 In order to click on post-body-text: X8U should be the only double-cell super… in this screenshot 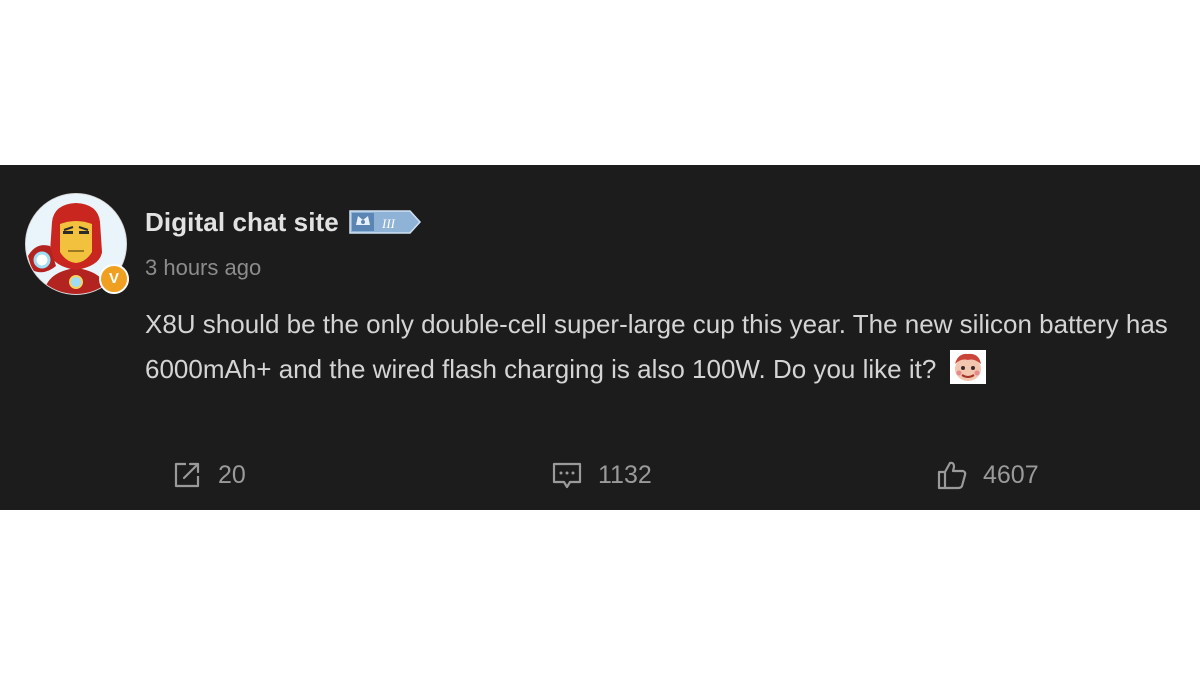, I will do `click(656, 346)`.